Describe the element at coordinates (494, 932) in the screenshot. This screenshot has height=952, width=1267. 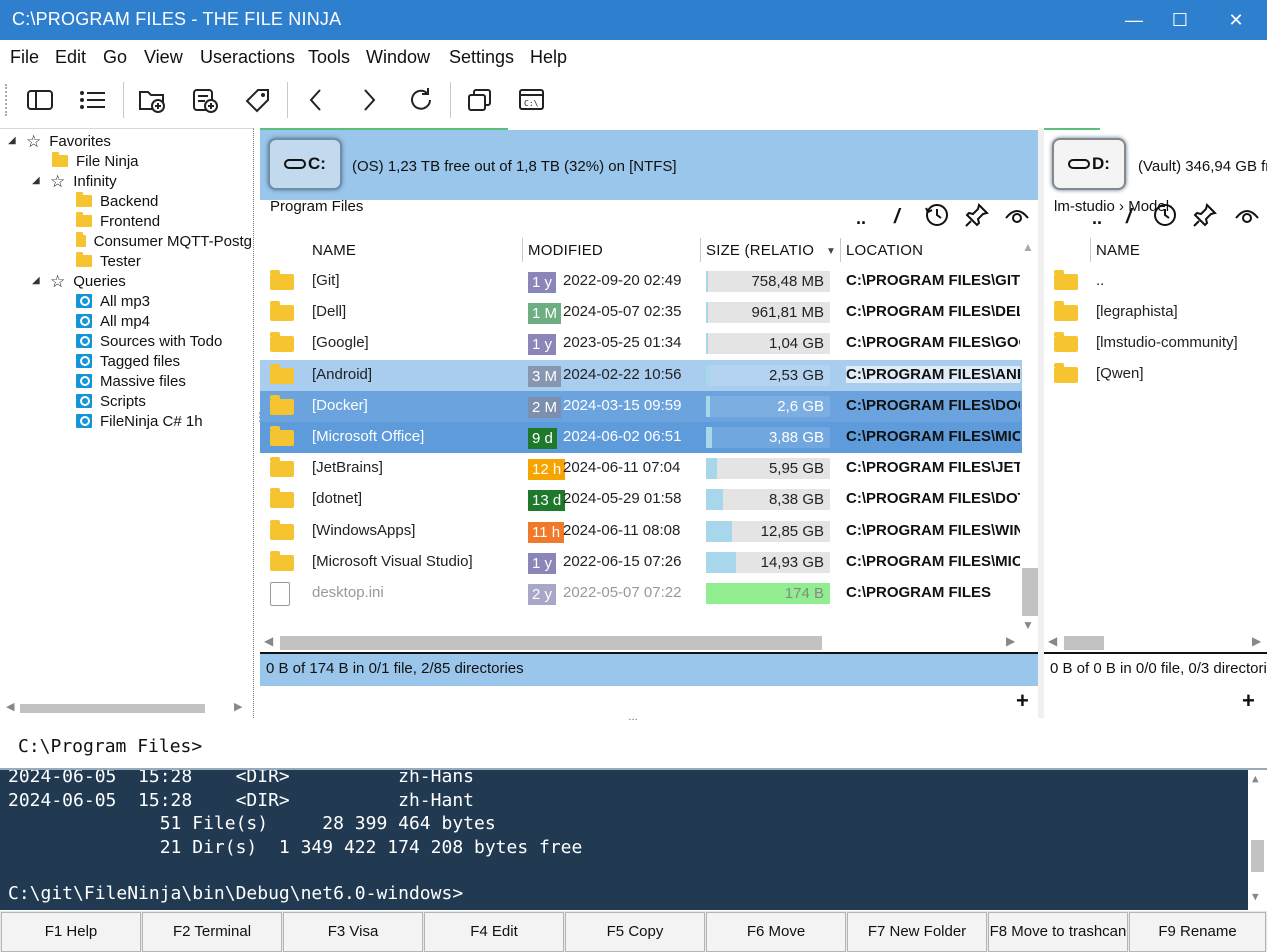
I see `f4-edit-button: F4 Edit` at that location.